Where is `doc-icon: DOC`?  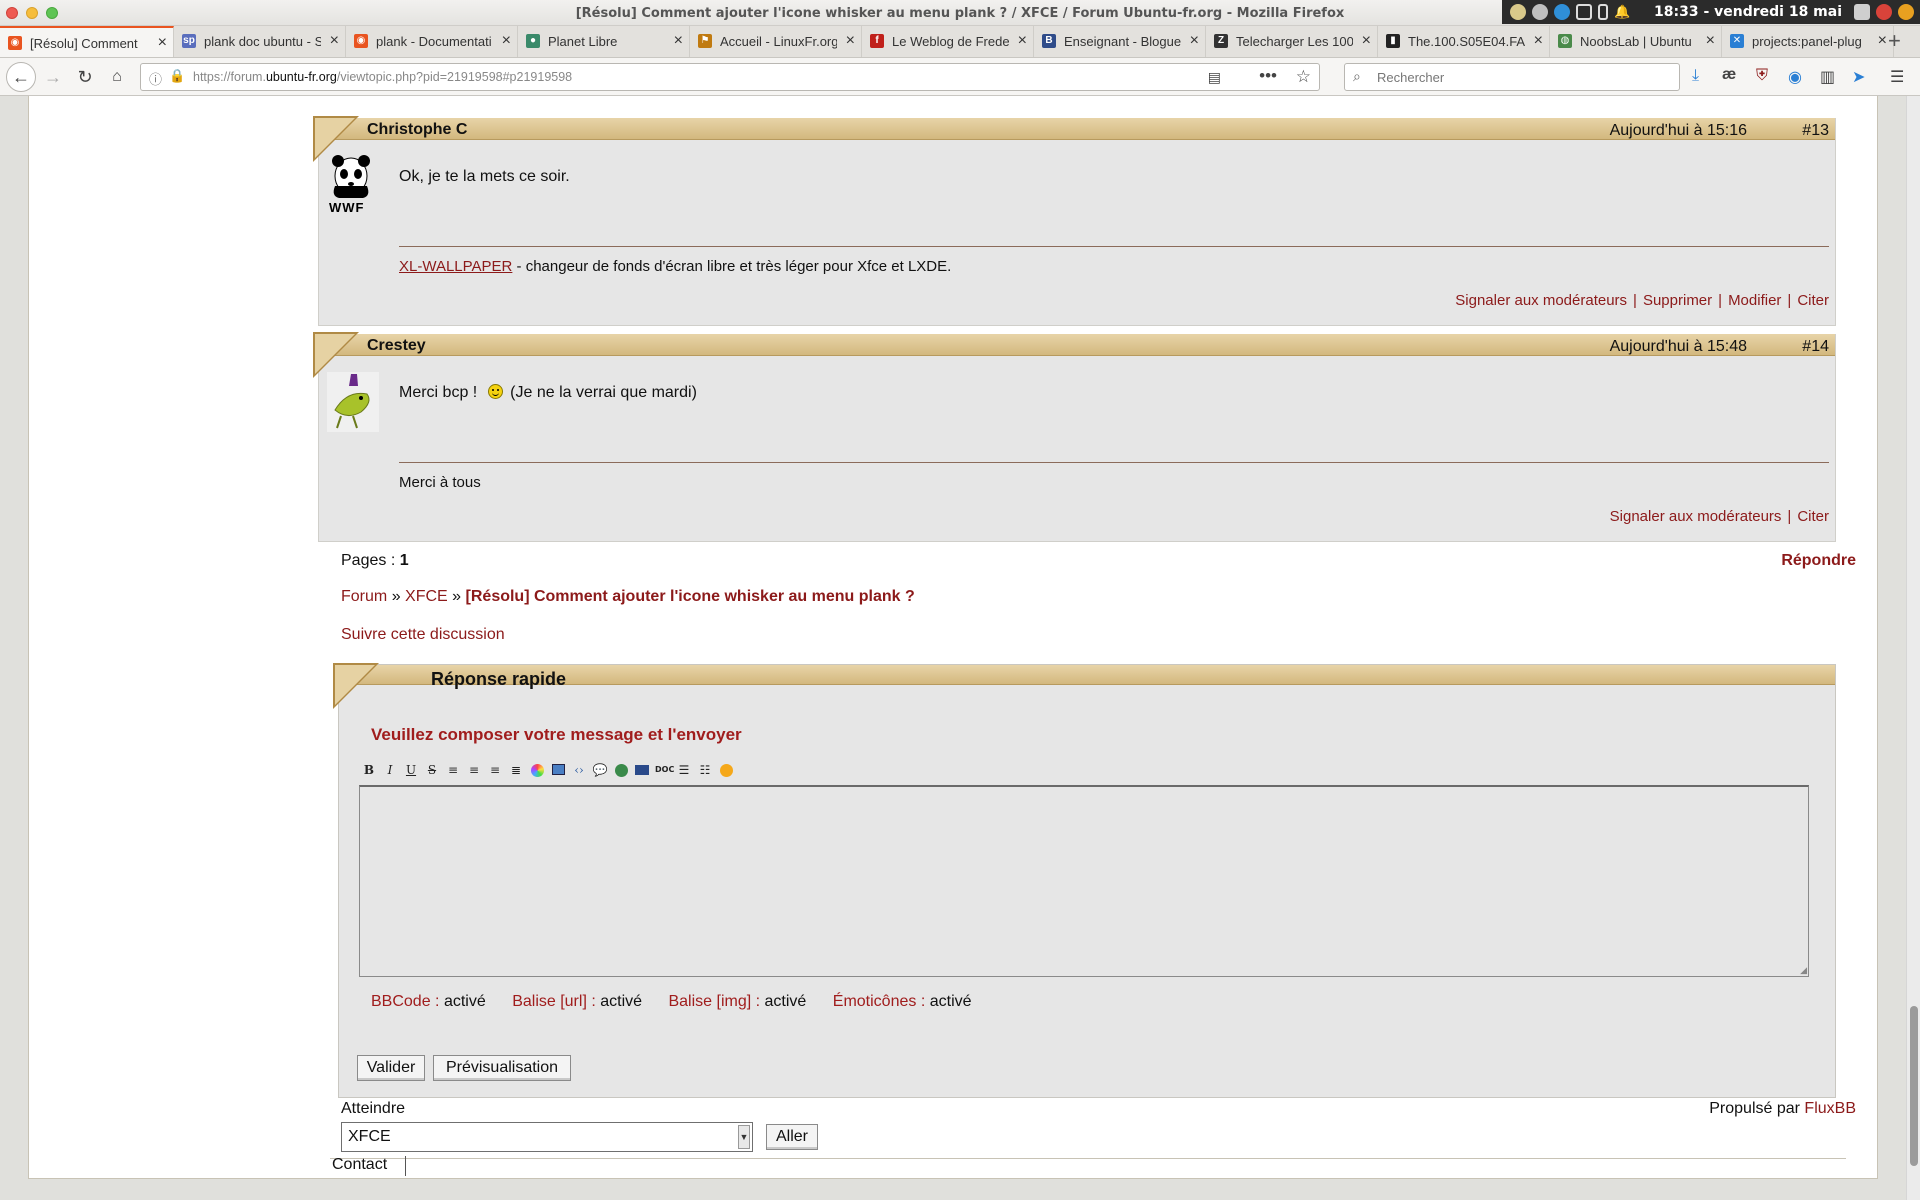 doc-icon: DOC is located at coordinates (664, 770).